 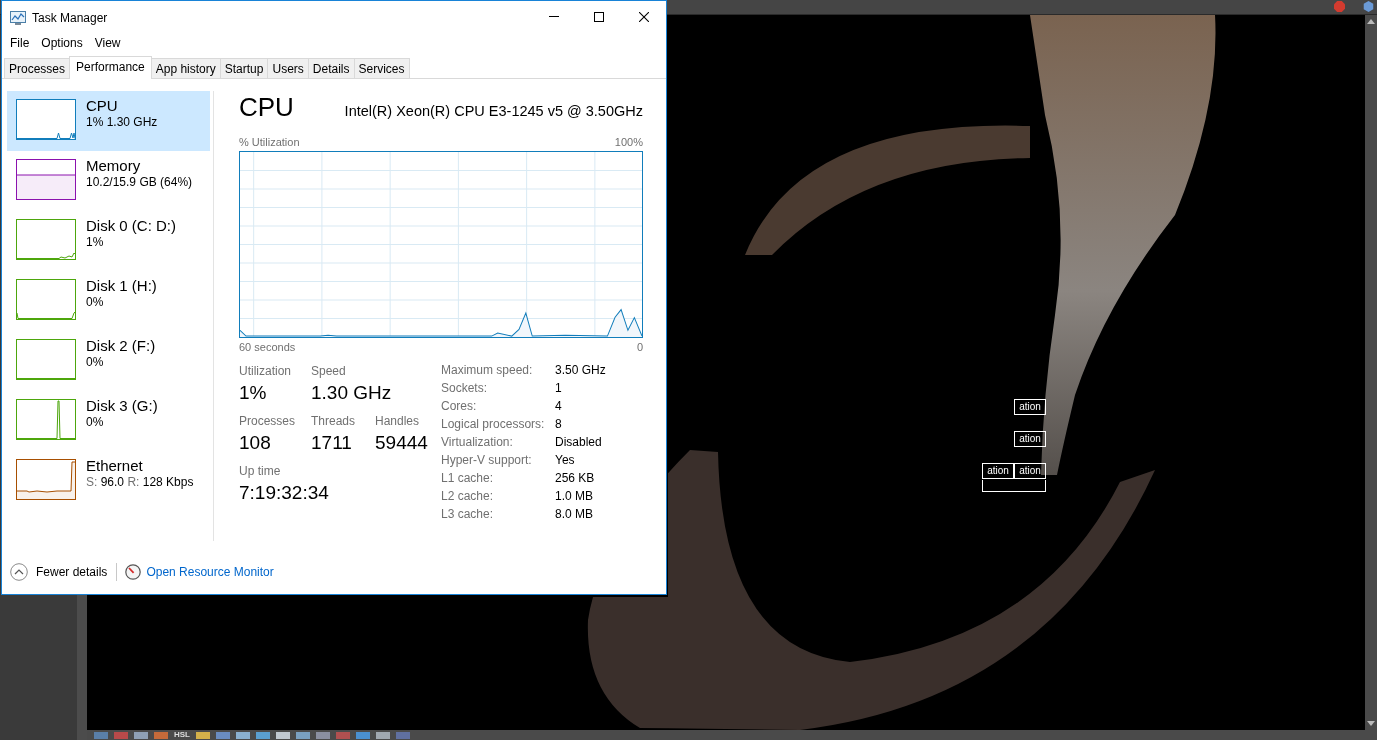 What do you see at coordinates (639, 347) in the screenshot?
I see `axis-label: 0` at bounding box center [639, 347].